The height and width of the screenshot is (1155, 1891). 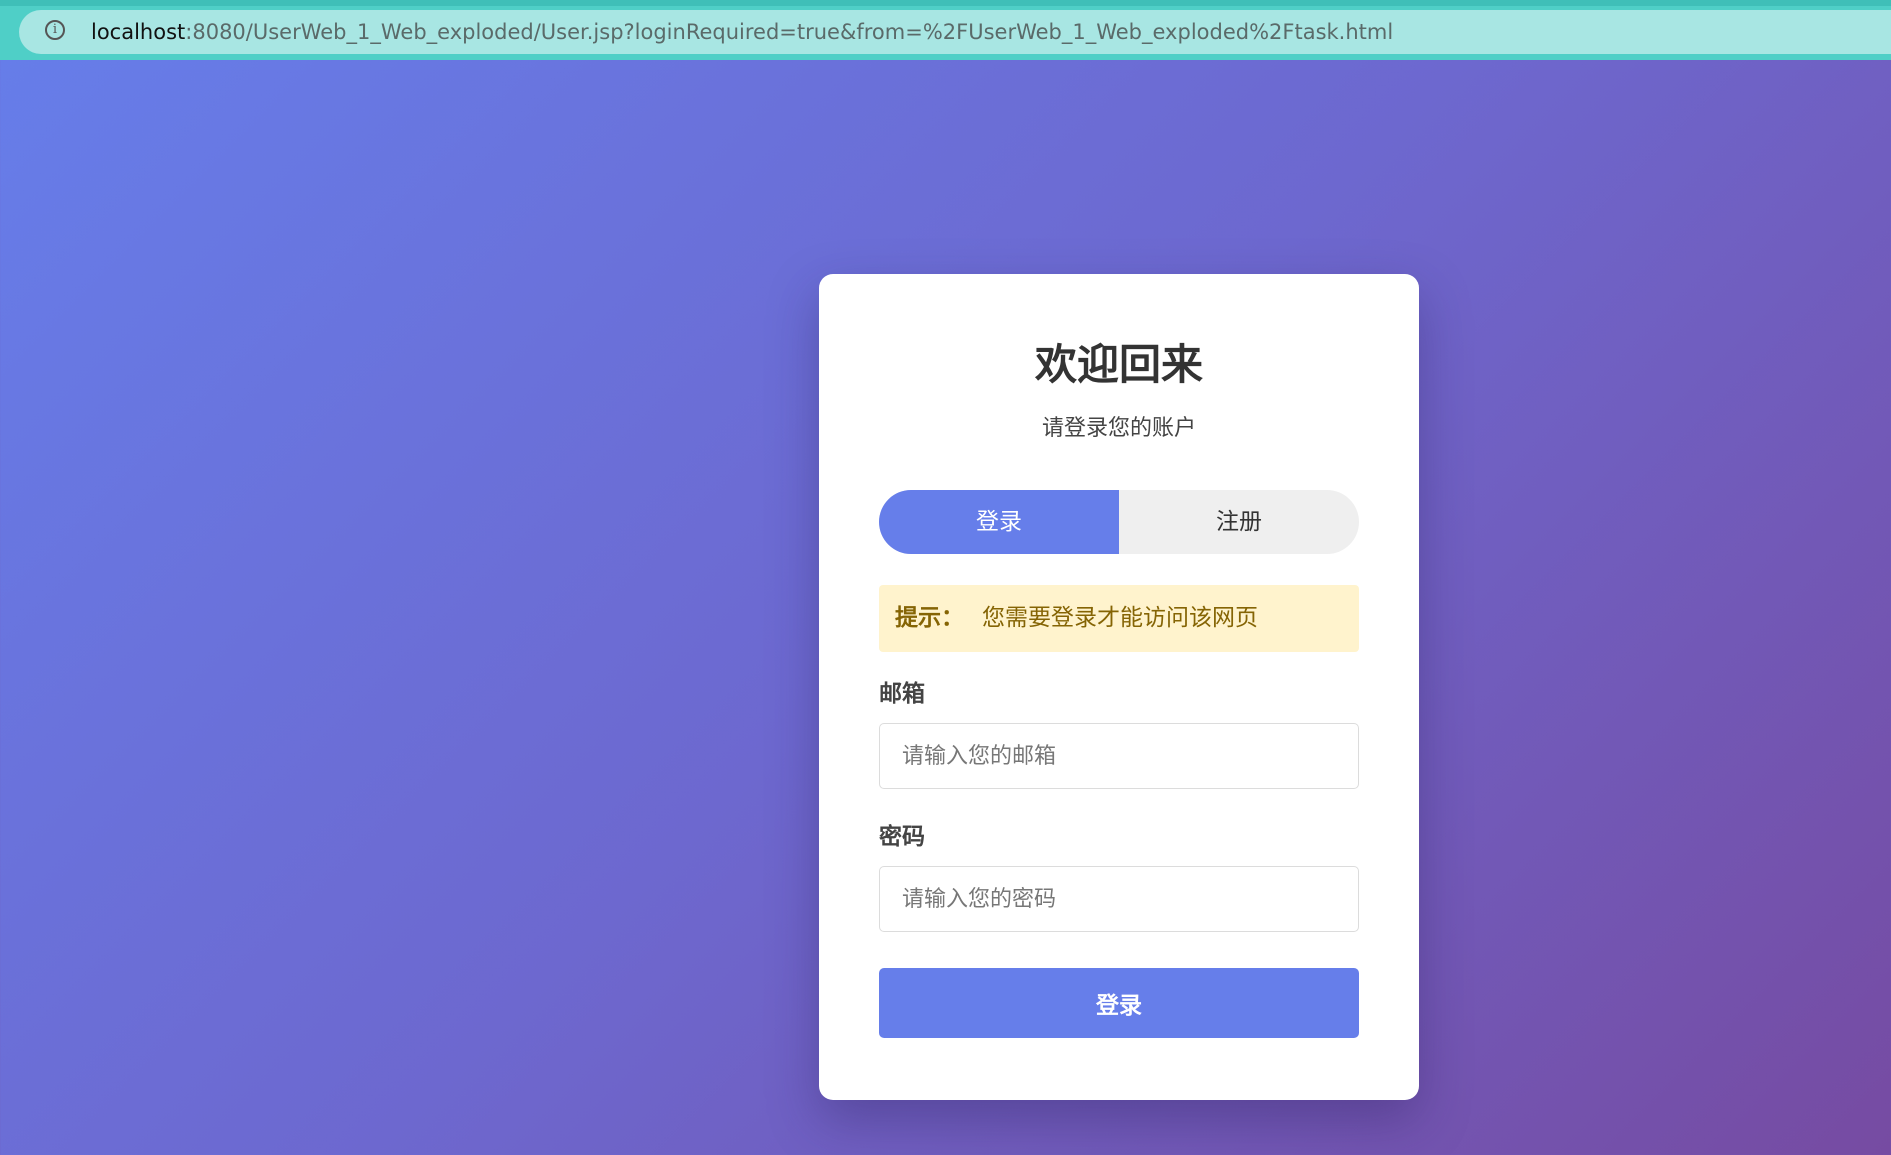 What do you see at coordinates (138, 32) in the screenshot?
I see `url-host: localhost` at bounding box center [138, 32].